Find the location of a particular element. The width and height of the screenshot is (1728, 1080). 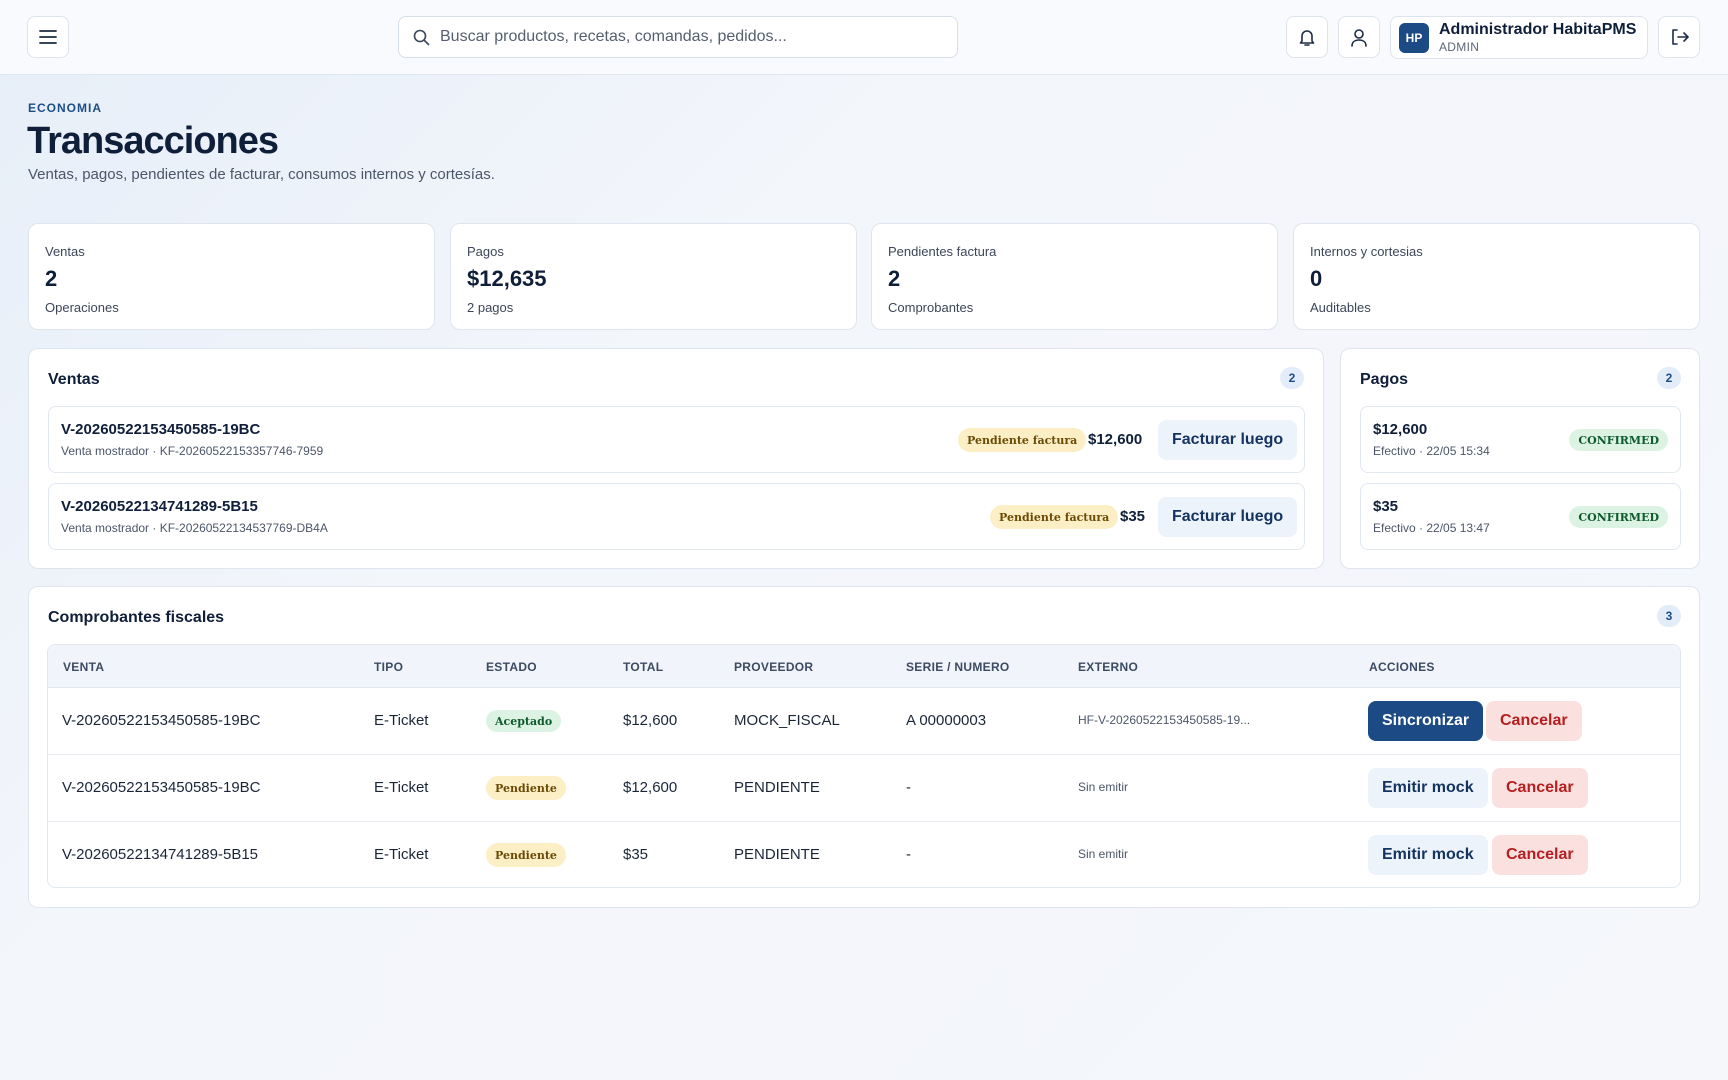

cell-serie: A 00000003 is located at coordinates (946, 720).